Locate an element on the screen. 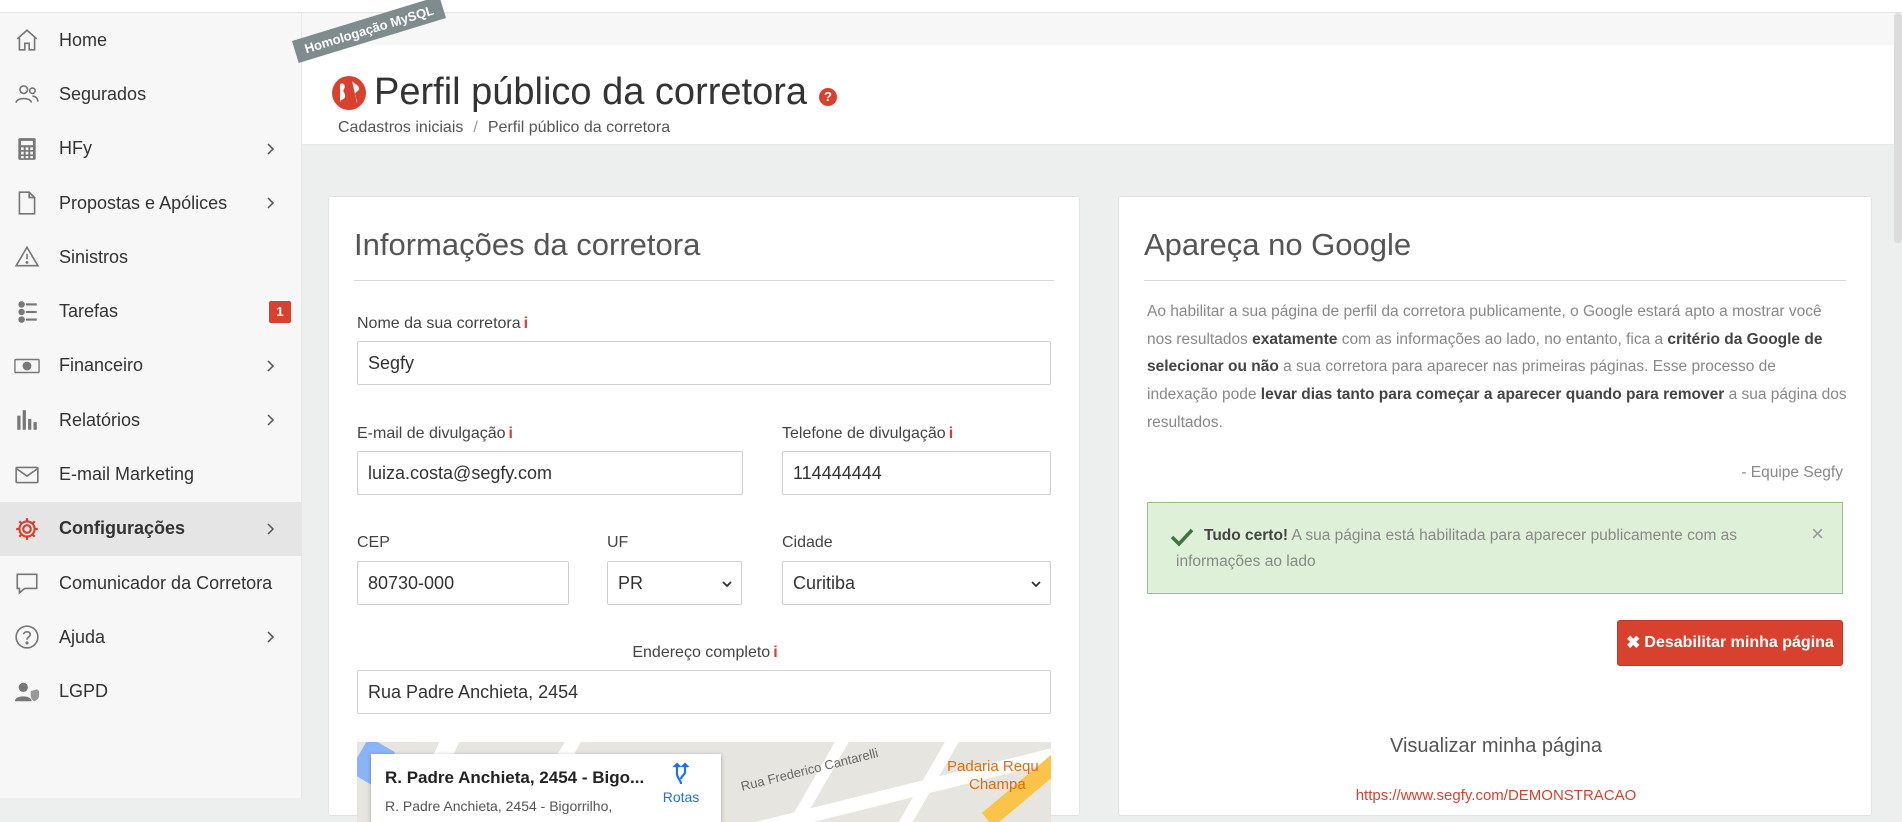 This screenshot has height=822, width=1902. disable-page-button: ✖ Desabilitar minha página is located at coordinates (1730, 643).